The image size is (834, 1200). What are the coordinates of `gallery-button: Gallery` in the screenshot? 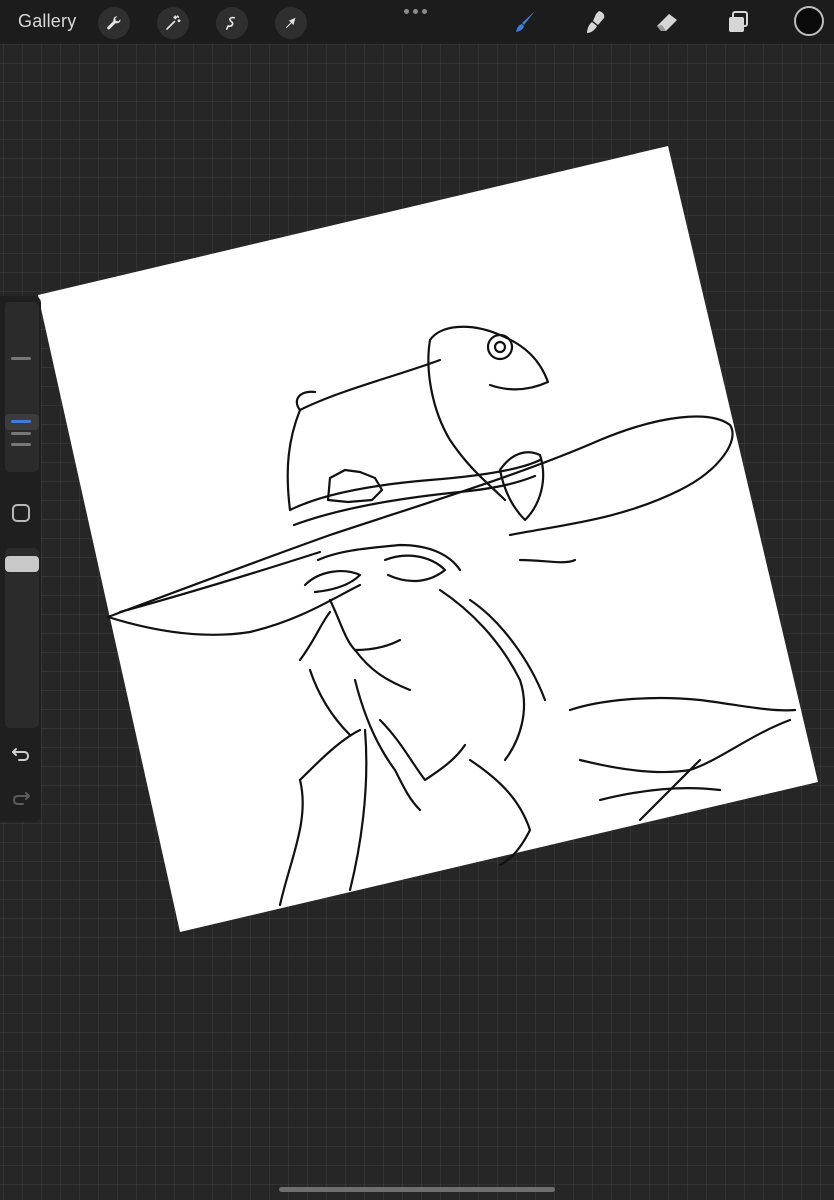 It's located at (47, 21).